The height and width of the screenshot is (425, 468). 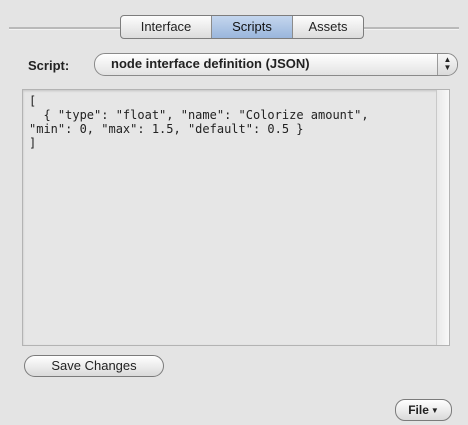 What do you see at coordinates (94, 366) in the screenshot?
I see `save-changes-button: Save Changes` at bounding box center [94, 366].